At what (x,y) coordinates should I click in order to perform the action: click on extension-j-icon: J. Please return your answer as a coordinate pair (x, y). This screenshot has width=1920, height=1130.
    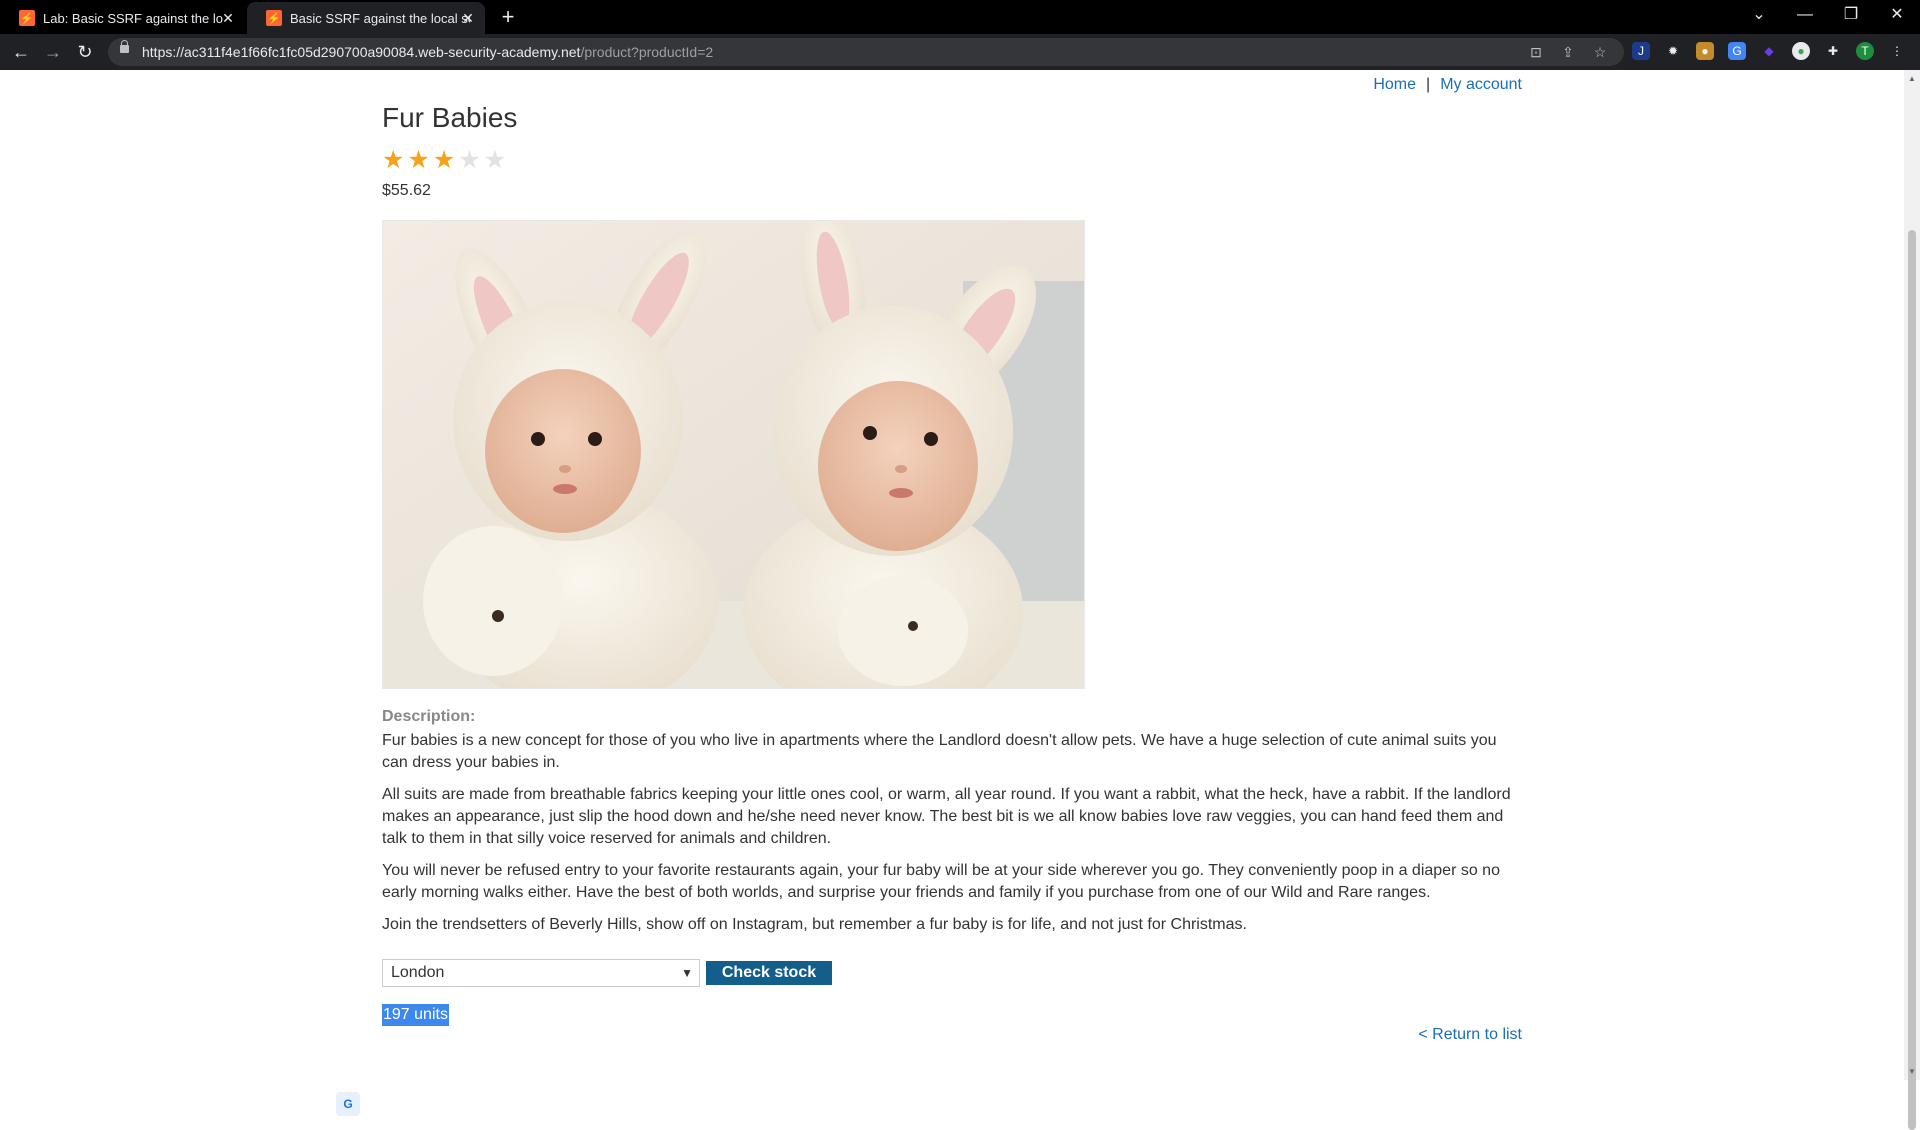
    Looking at the image, I should click on (1641, 51).